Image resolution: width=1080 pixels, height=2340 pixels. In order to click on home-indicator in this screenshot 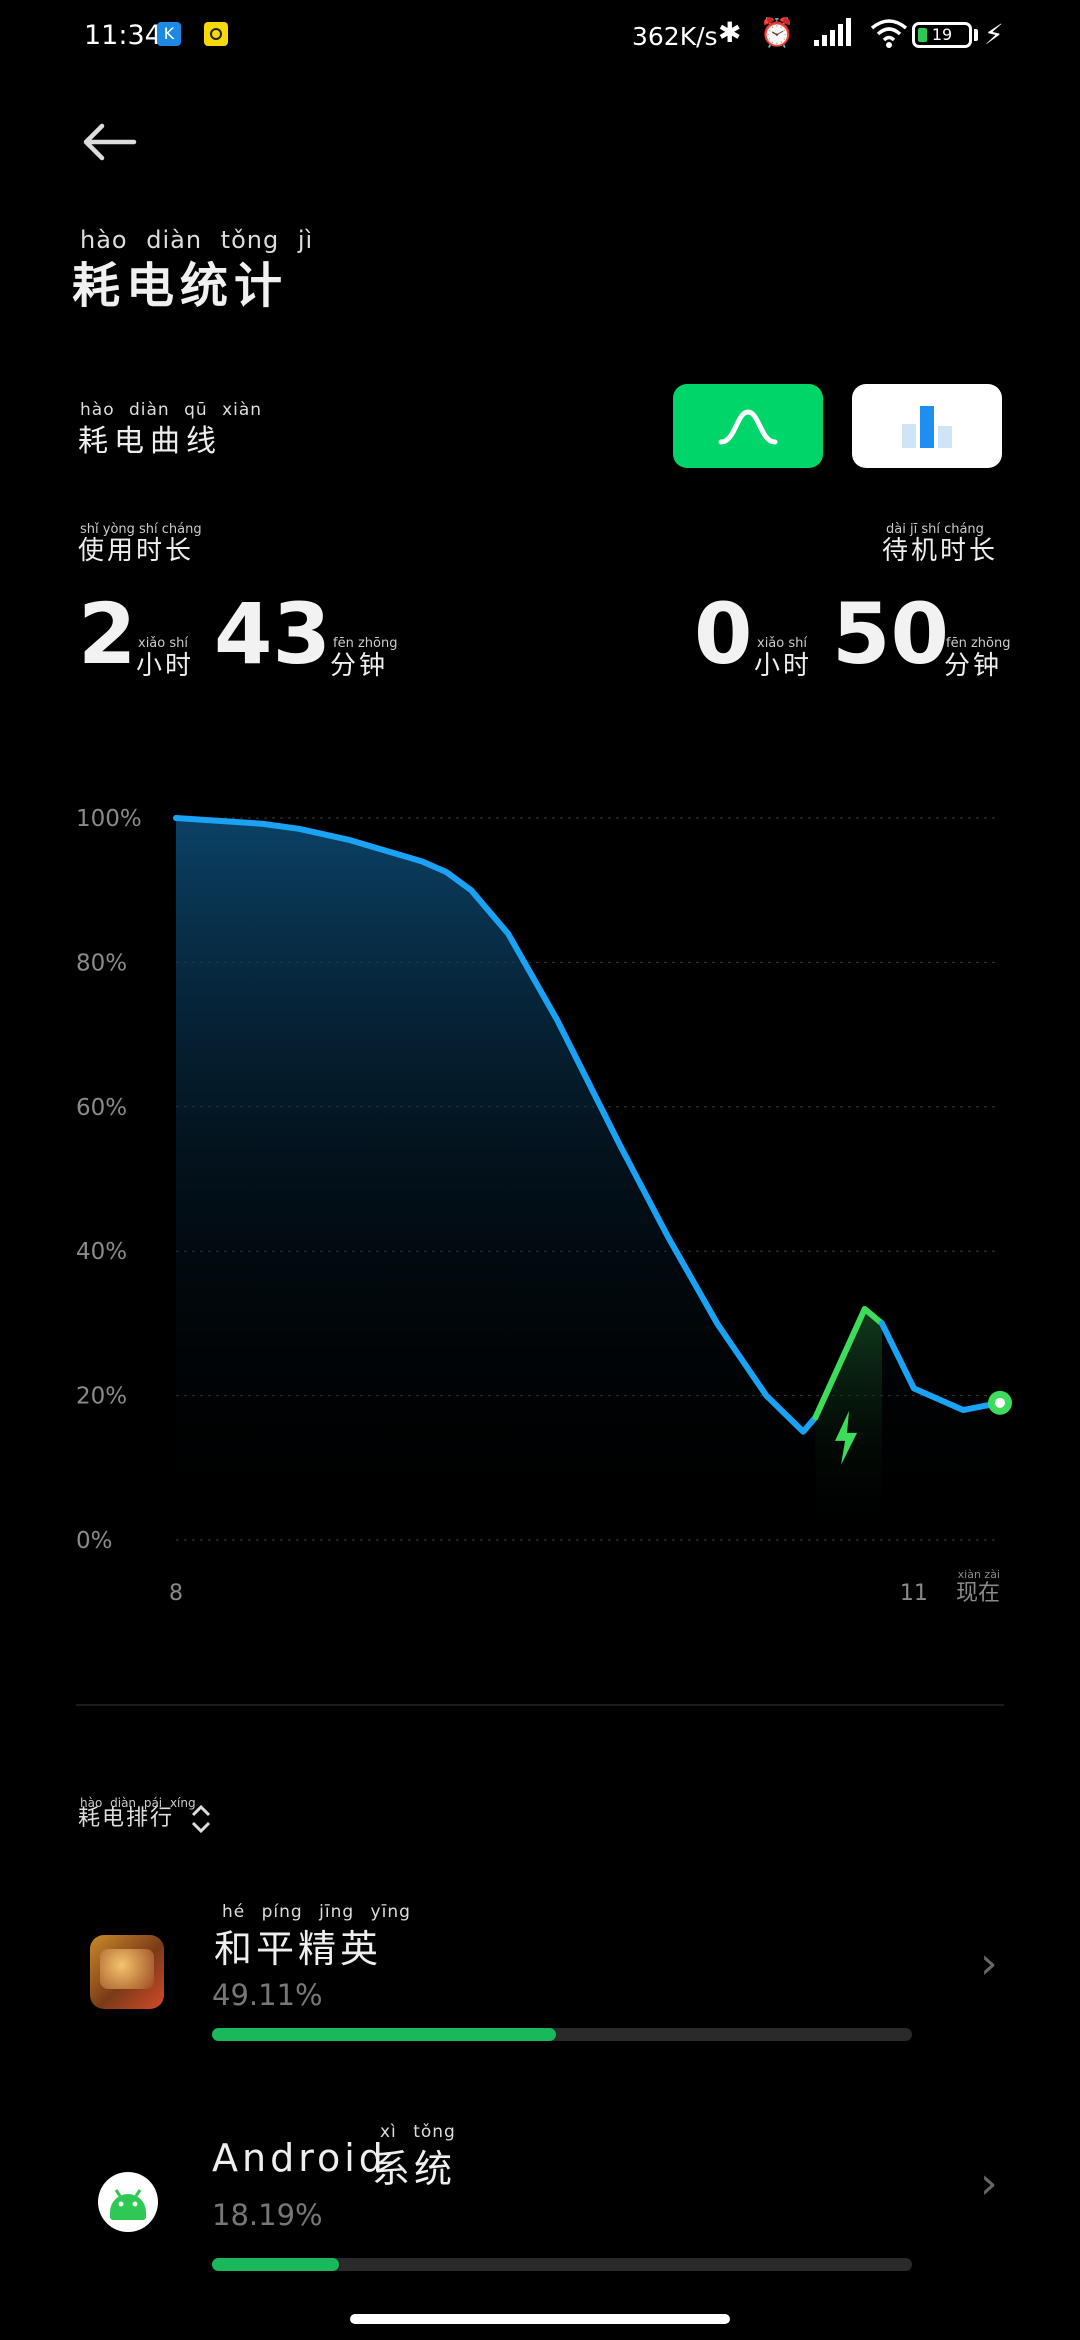, I will do `click(540, 2319)`.